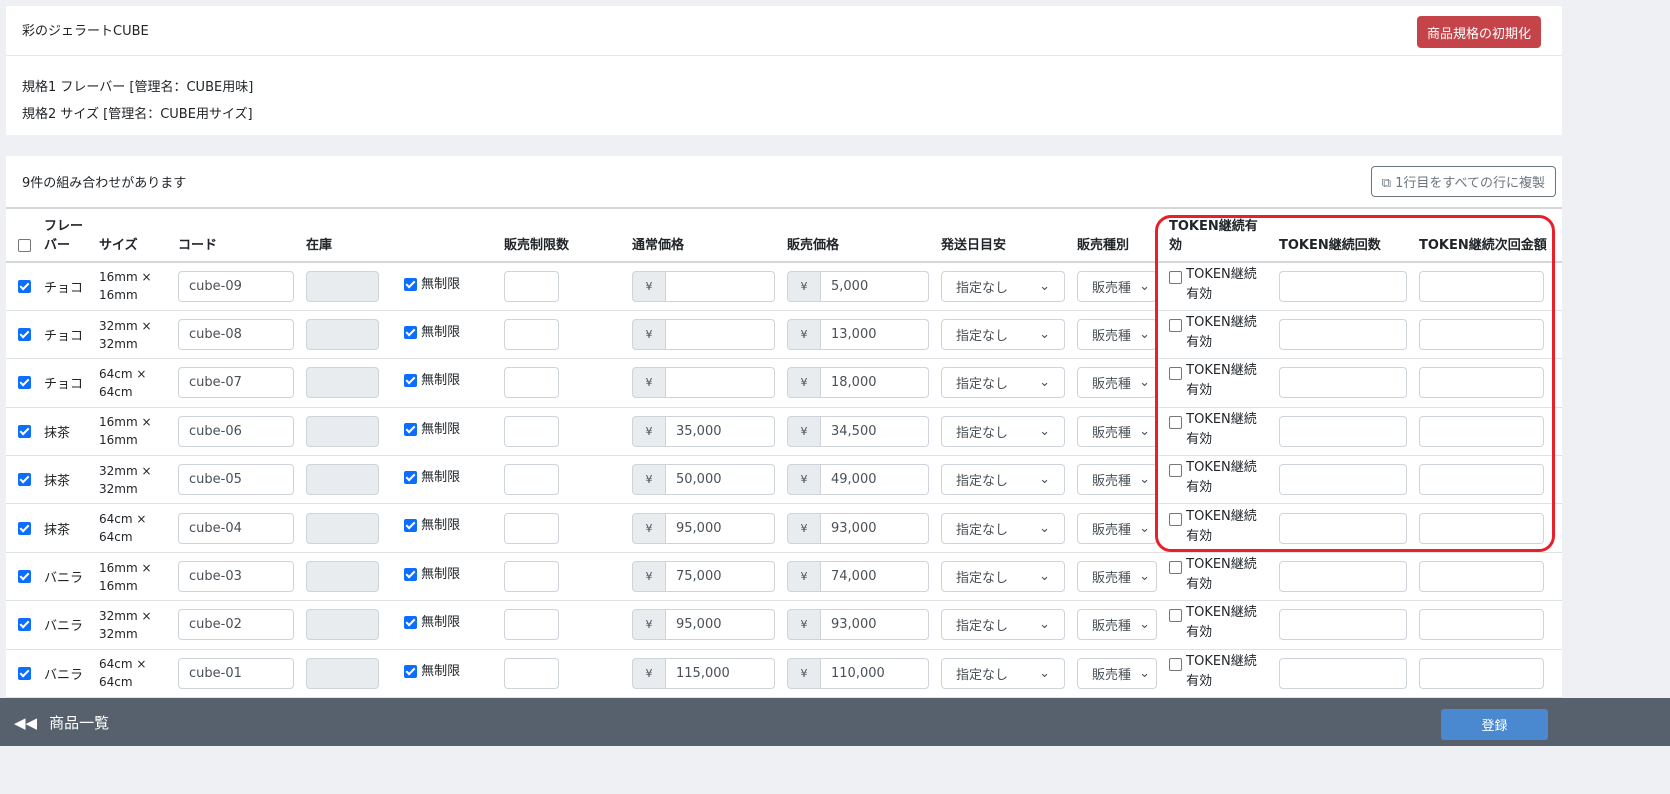 This screenshot has width=1670, height=794. I want to click on select-all-checkbox, so click(24, 245).